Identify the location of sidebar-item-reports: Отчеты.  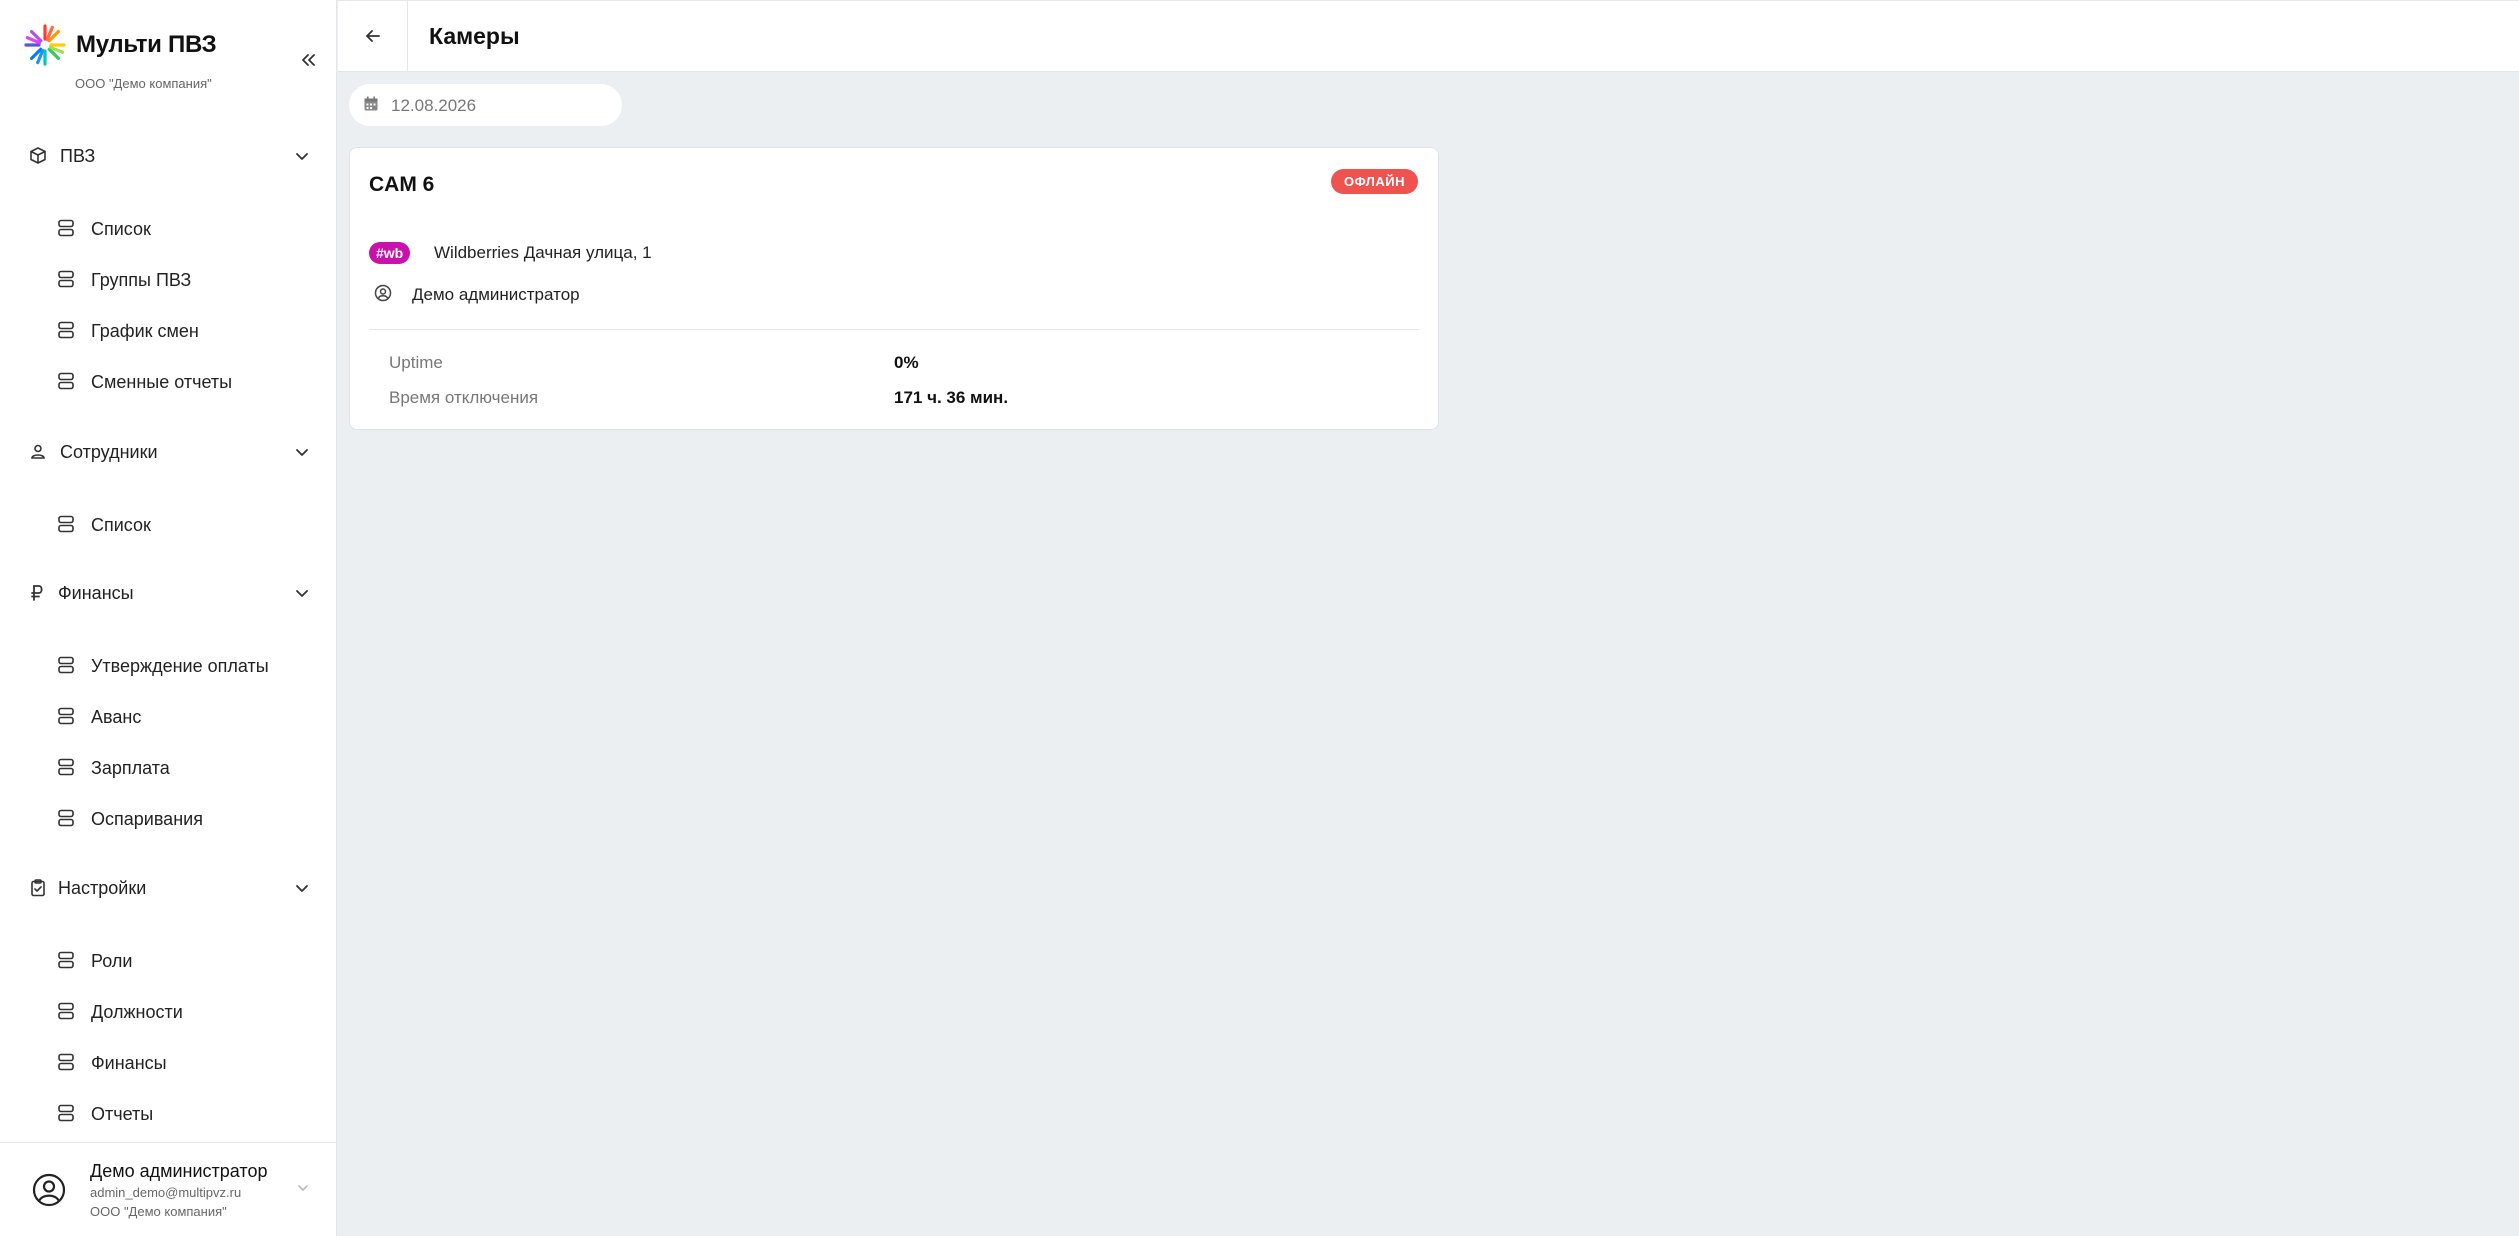
(168, 1115).